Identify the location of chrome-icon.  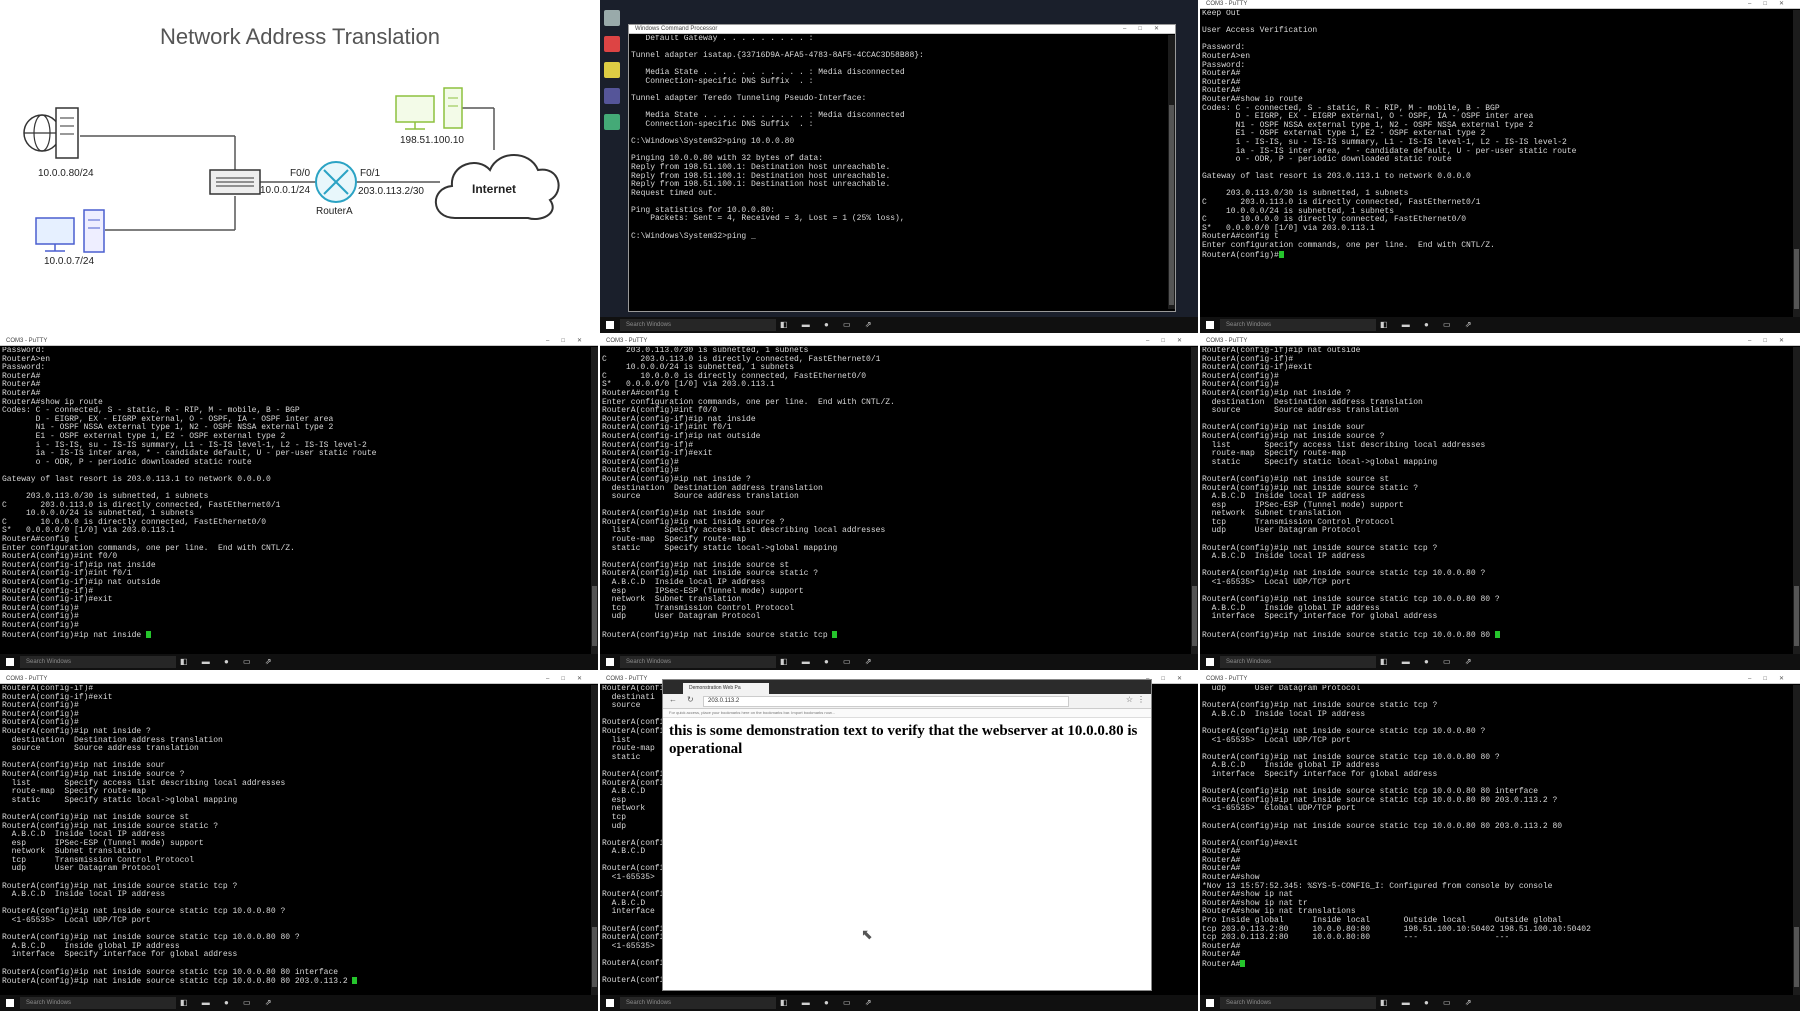
(612, 44).